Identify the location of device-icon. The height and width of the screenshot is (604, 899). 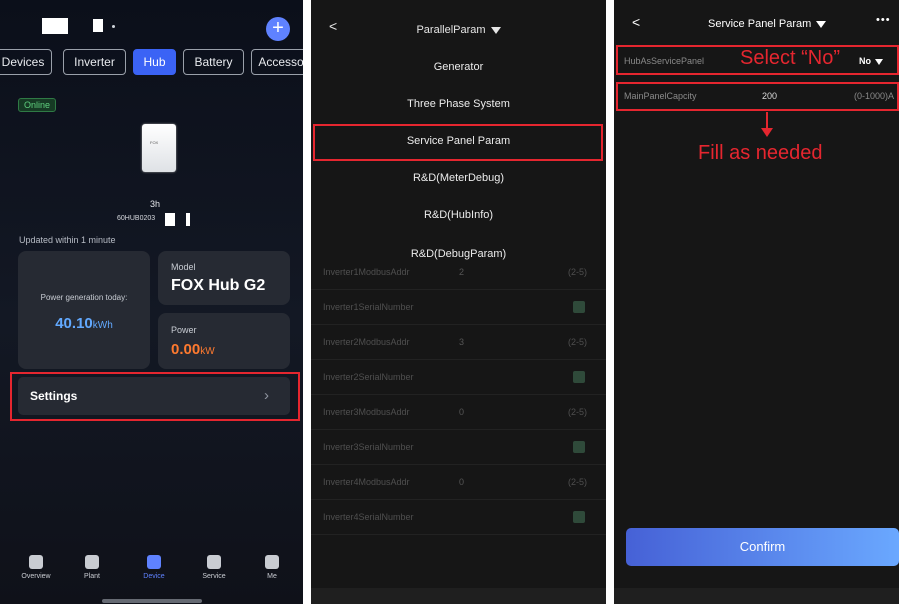
(154, 562).